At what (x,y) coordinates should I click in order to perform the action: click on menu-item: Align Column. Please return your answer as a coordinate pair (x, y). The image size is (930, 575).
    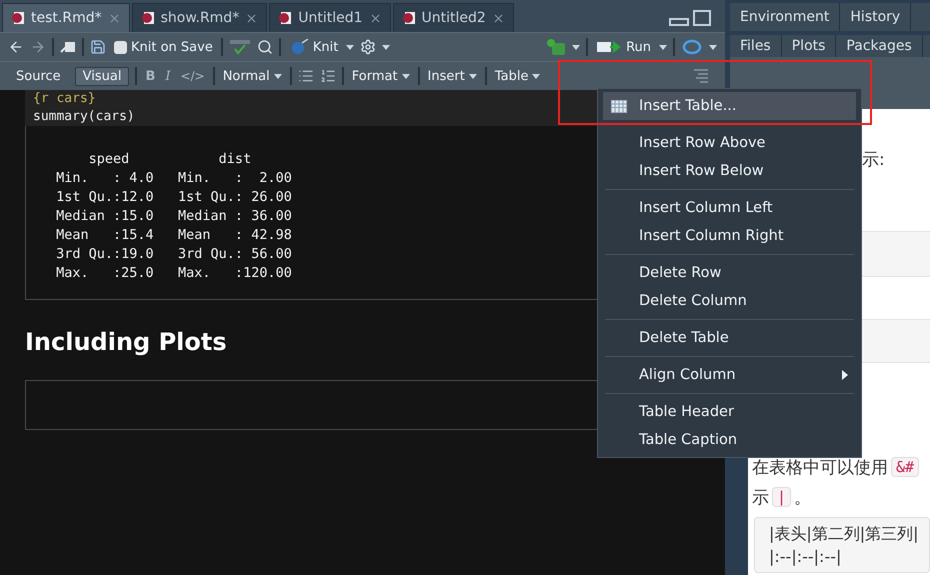
    Looking at the image, I should click on (729, 375).